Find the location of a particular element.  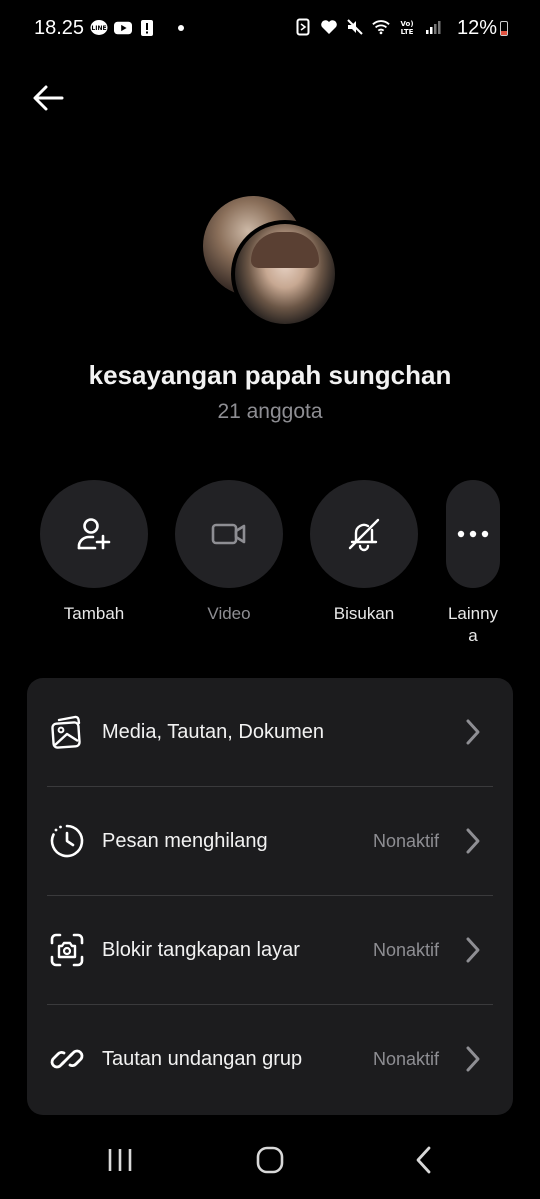

video-camera-icon is located at coordinates (228, 534).